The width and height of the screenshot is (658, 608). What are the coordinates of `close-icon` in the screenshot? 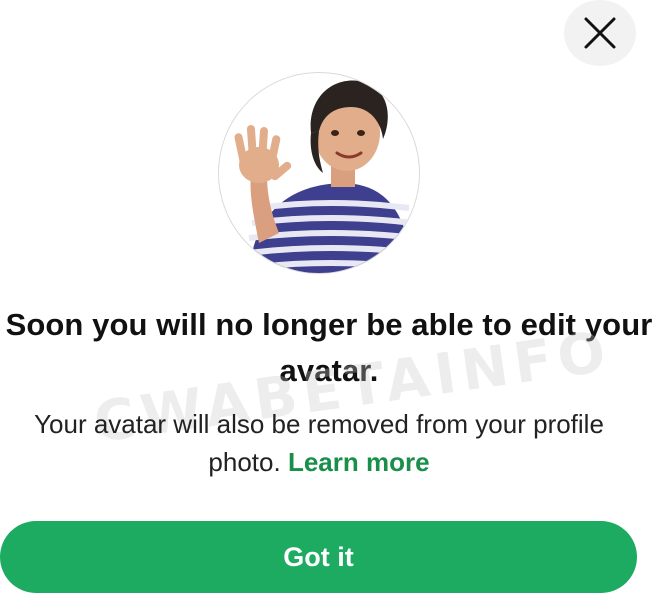 It's located at (600, 33).